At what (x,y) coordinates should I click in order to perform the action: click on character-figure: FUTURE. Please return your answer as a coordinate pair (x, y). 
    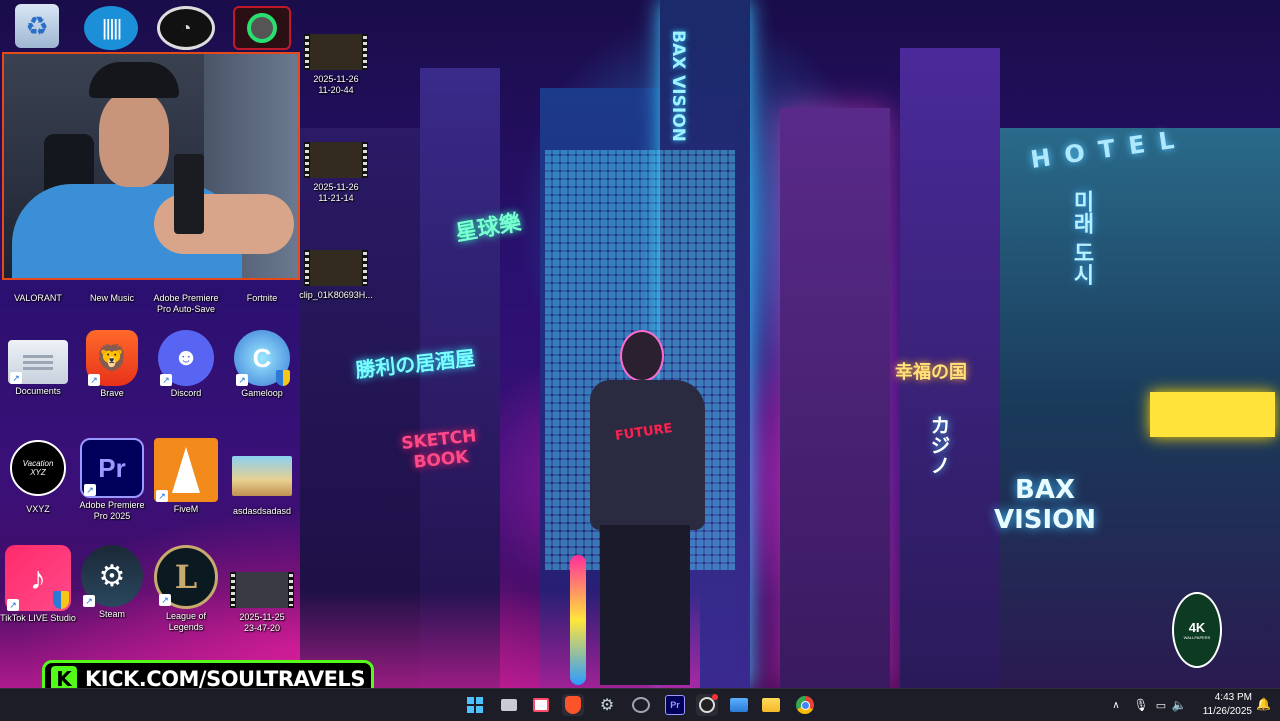
    Looking at the image, I should click on (652, 509).